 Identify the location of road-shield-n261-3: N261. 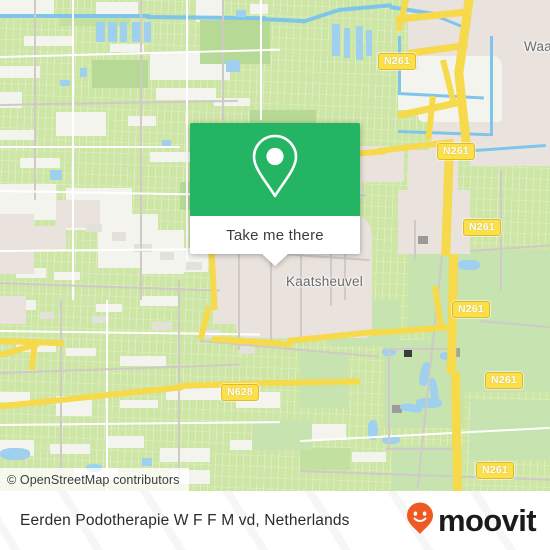
(482, 227).